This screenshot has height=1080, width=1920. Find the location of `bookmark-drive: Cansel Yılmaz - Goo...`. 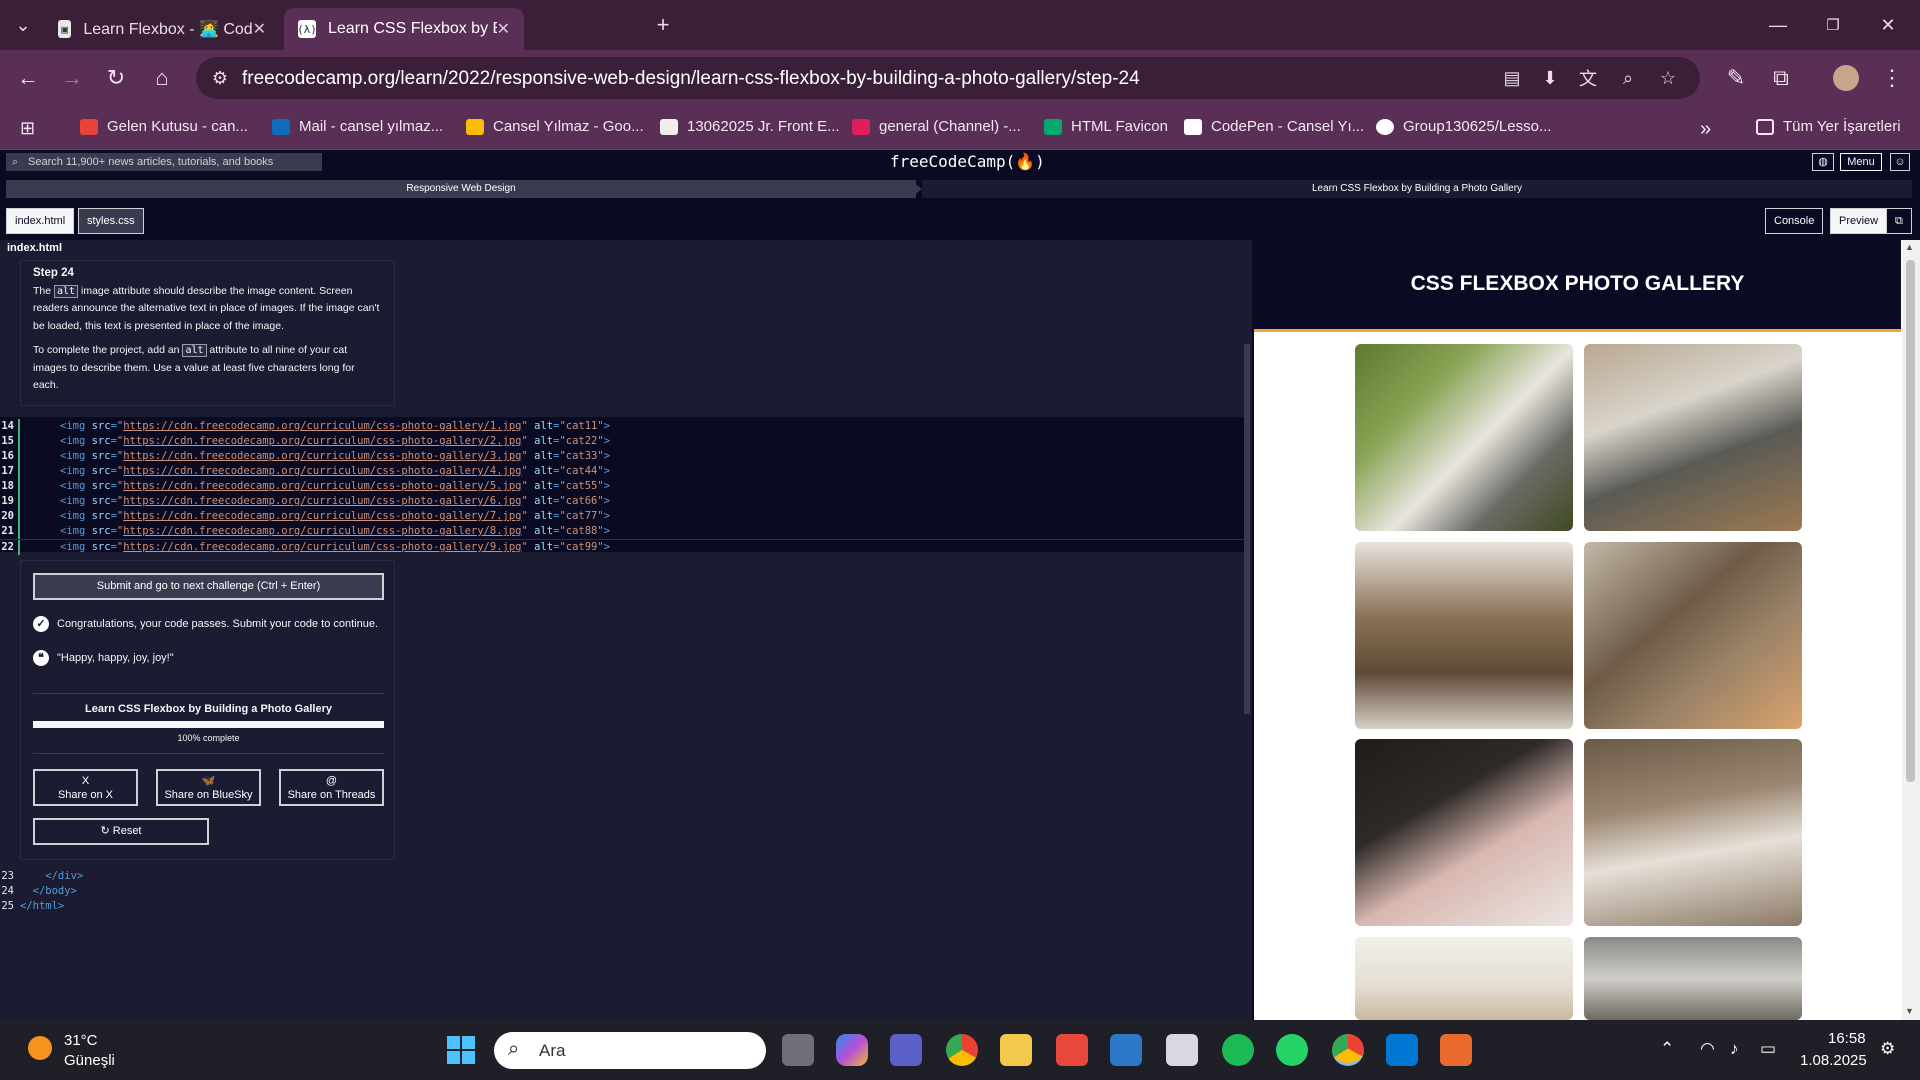

bookmark-drive: Cansel Yılmaz - Goo... is located at coordinates (555, 126).